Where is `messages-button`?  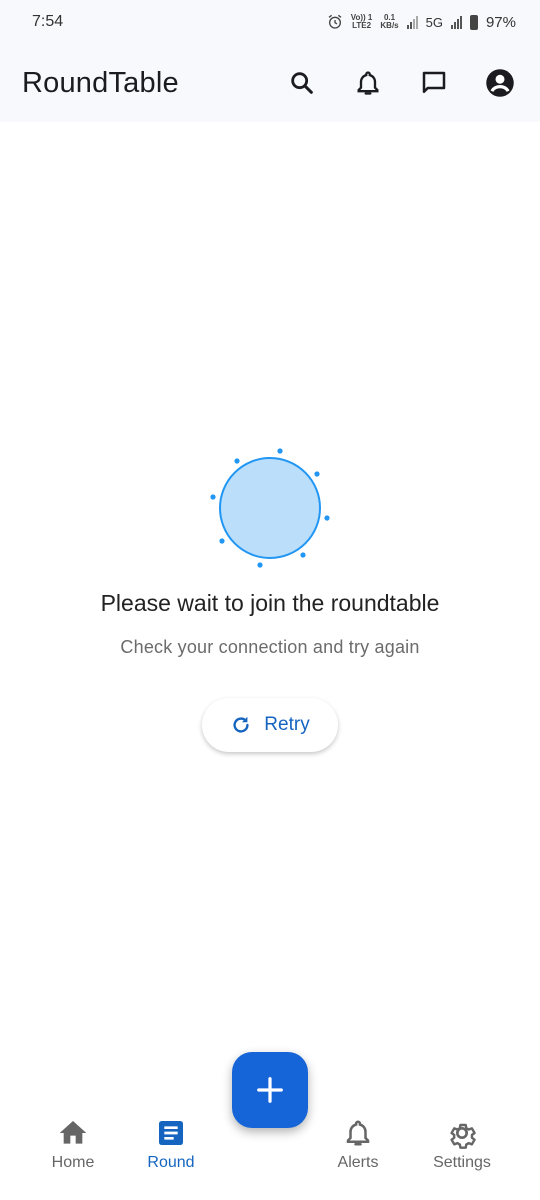 messages-button is located at coordinates (434, 83).